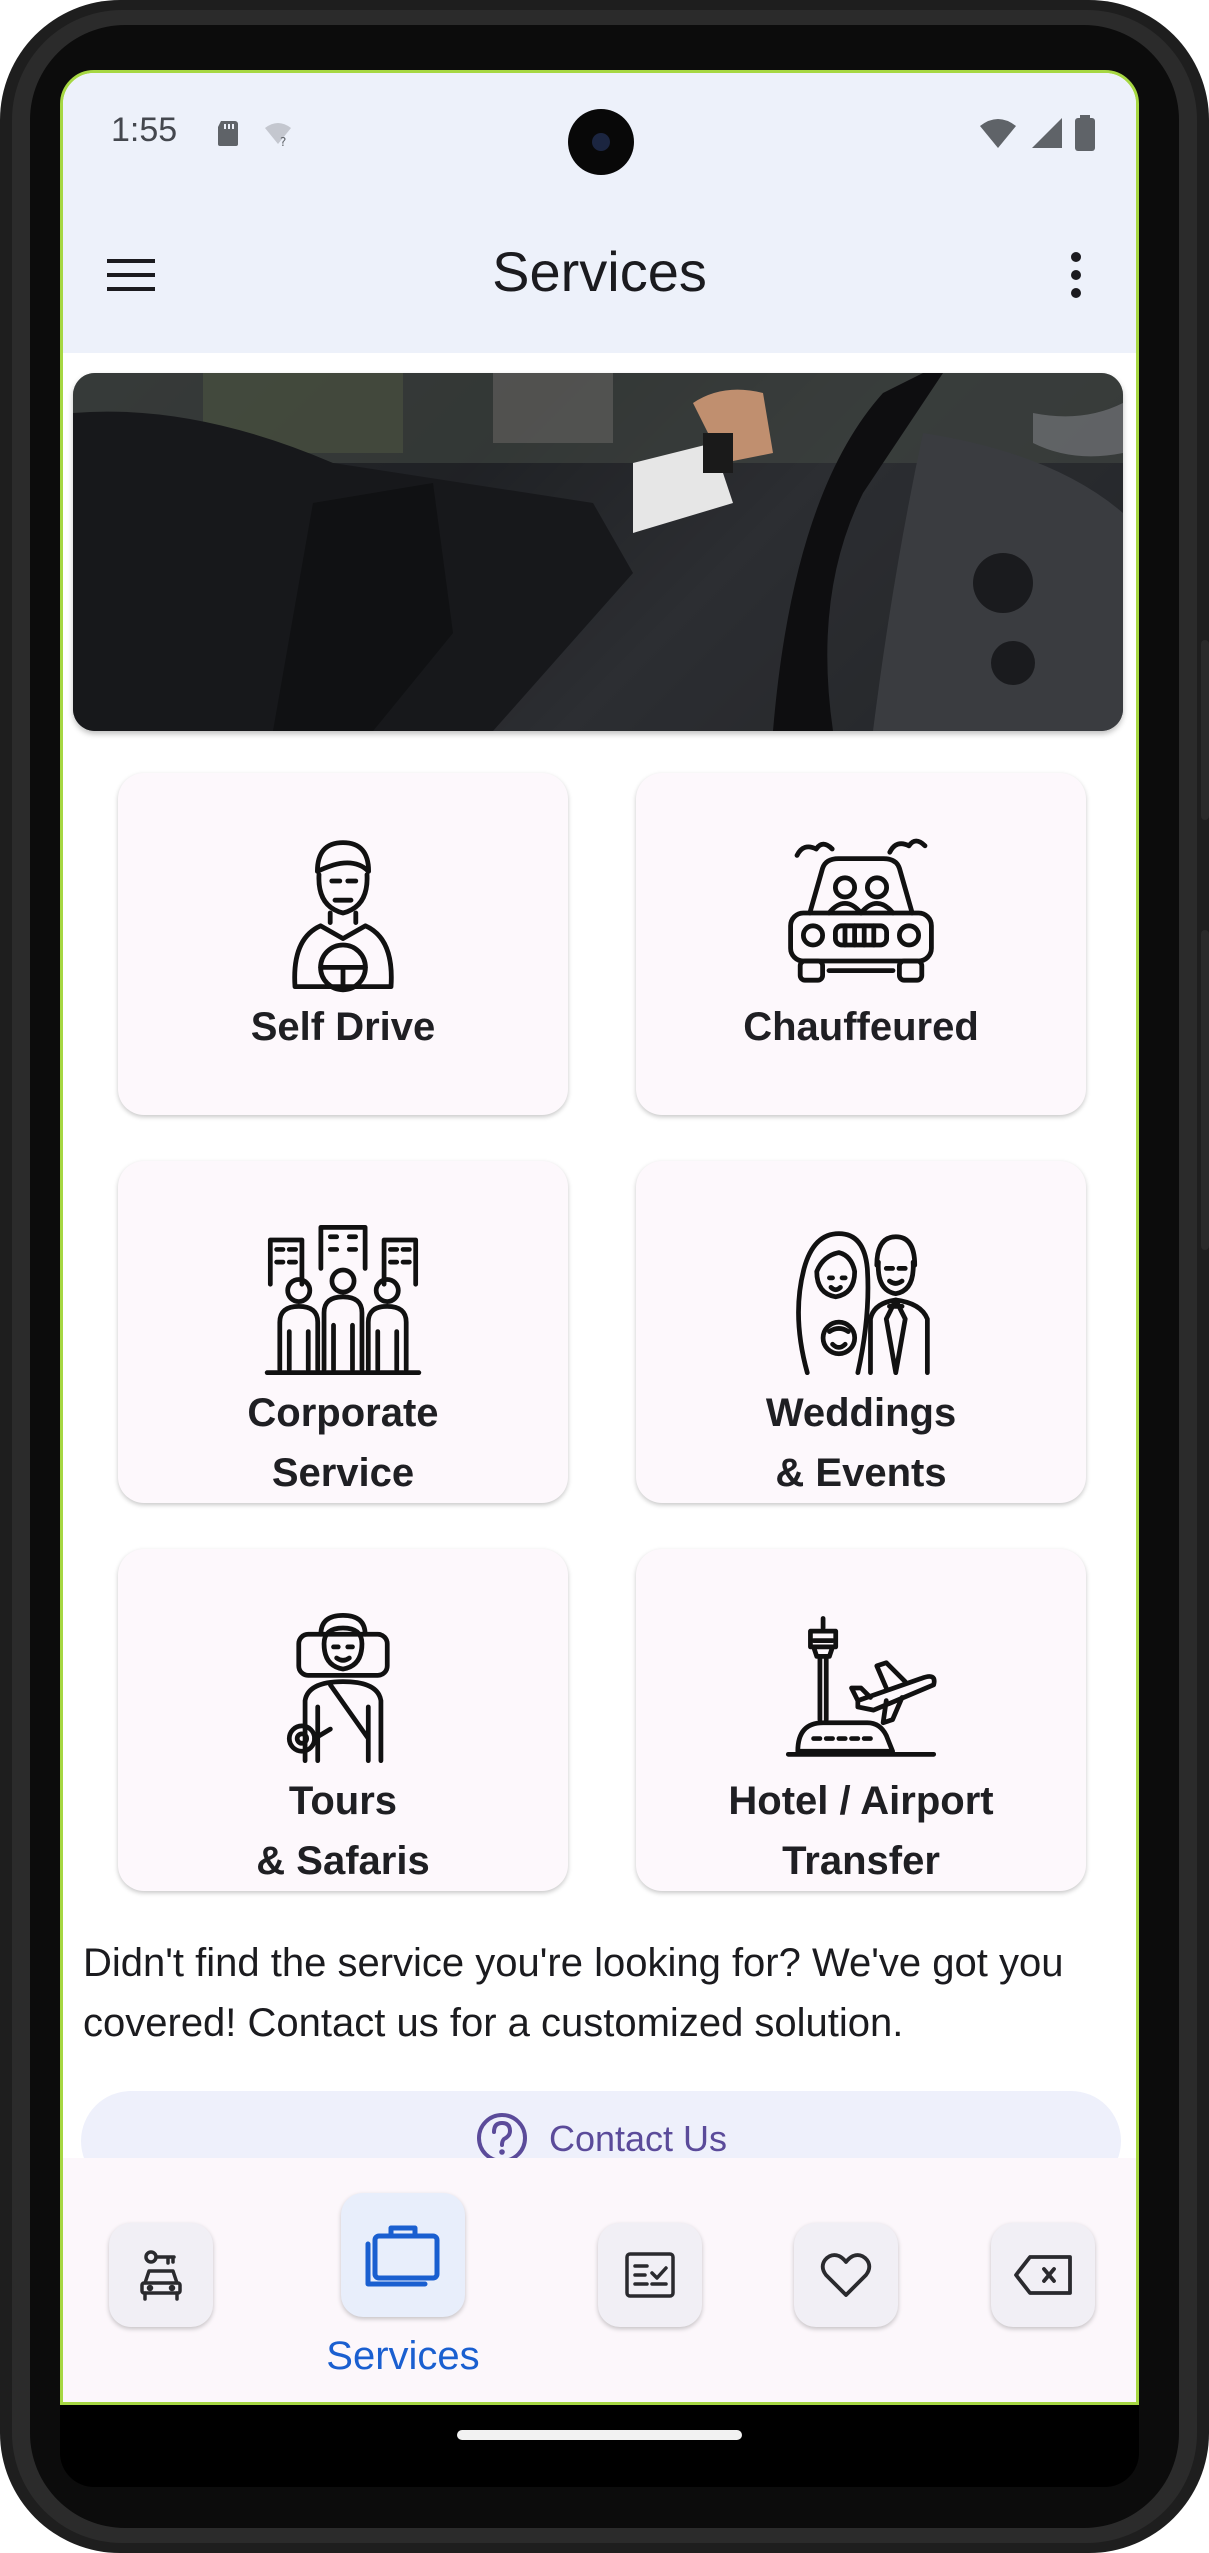  I want to click on service-card-self-drive: Self Drive, so click(343, 944).